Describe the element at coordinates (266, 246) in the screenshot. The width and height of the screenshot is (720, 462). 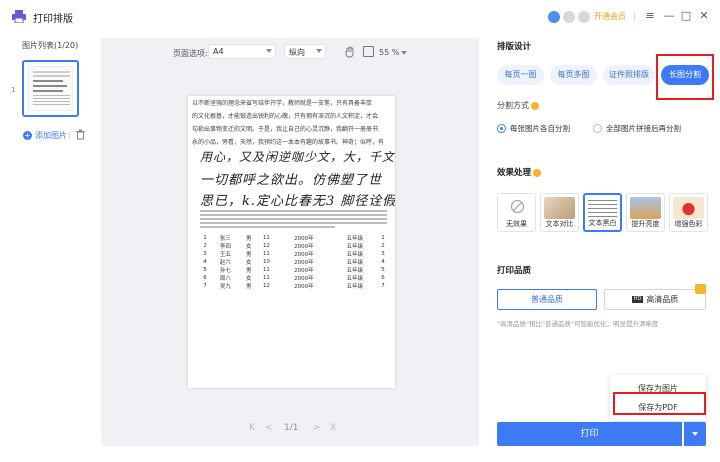
I see `table-cell: 12` at that location.